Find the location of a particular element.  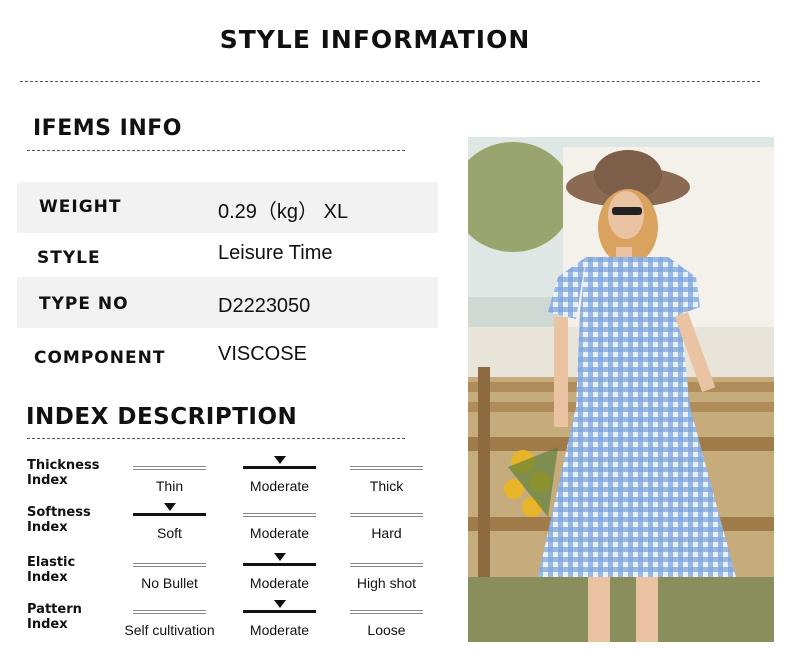

index-option-3-2: Loose is located at coordinates (386, 630).